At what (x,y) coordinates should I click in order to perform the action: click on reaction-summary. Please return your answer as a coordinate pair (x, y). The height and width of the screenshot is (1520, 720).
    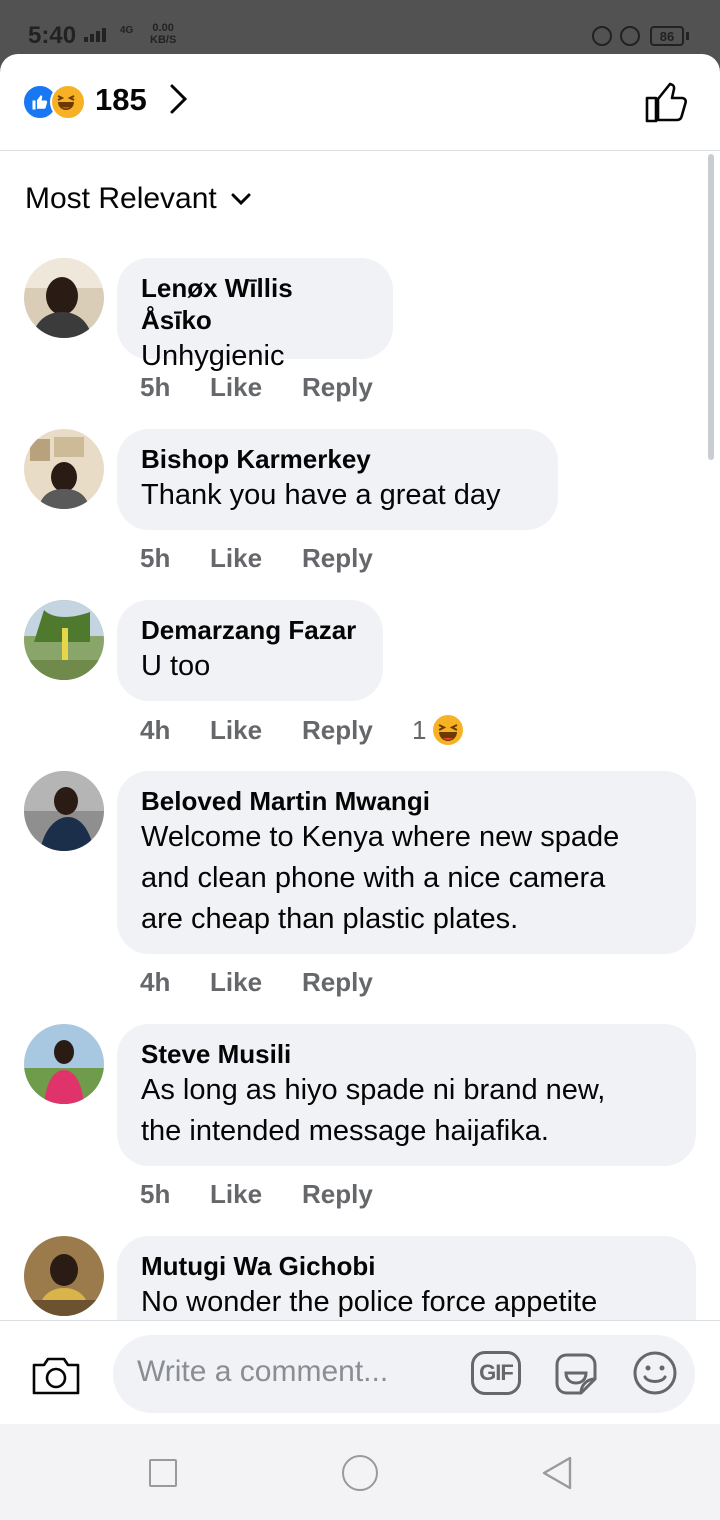
    Looking at the image, I should click on (56, 102).